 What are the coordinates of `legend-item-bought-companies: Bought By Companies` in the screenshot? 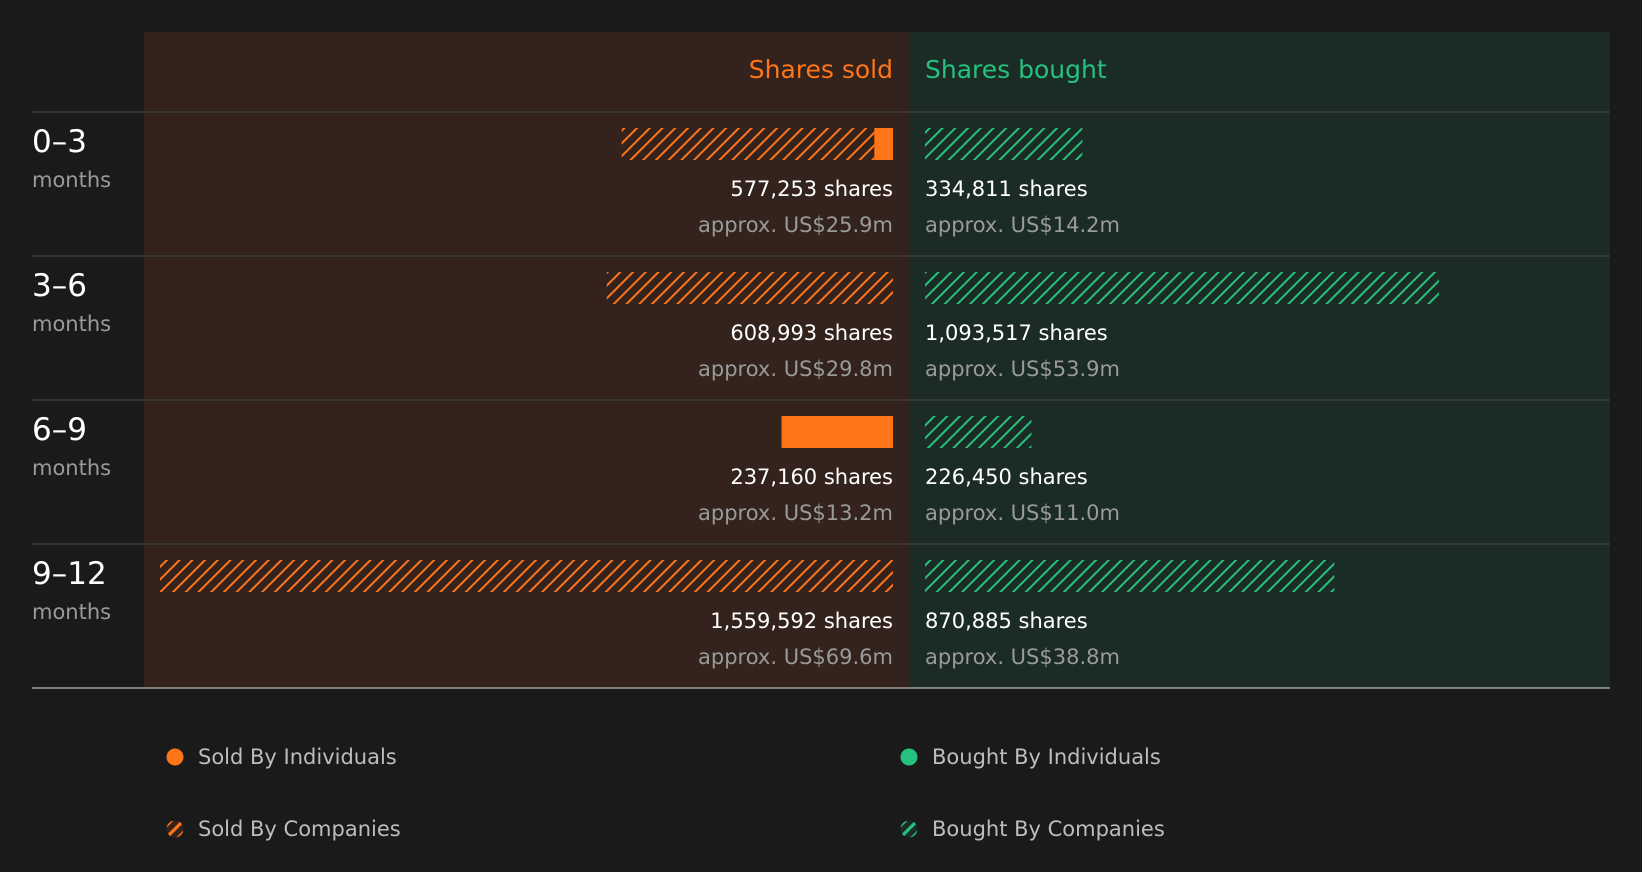 It's located at (1032, 829).